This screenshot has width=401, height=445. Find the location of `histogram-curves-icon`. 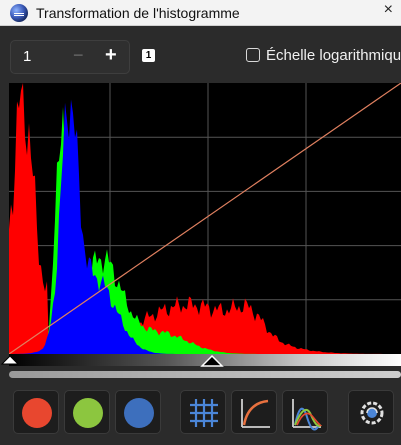

histogram-curves-icon is located at coordinates (307, 415).